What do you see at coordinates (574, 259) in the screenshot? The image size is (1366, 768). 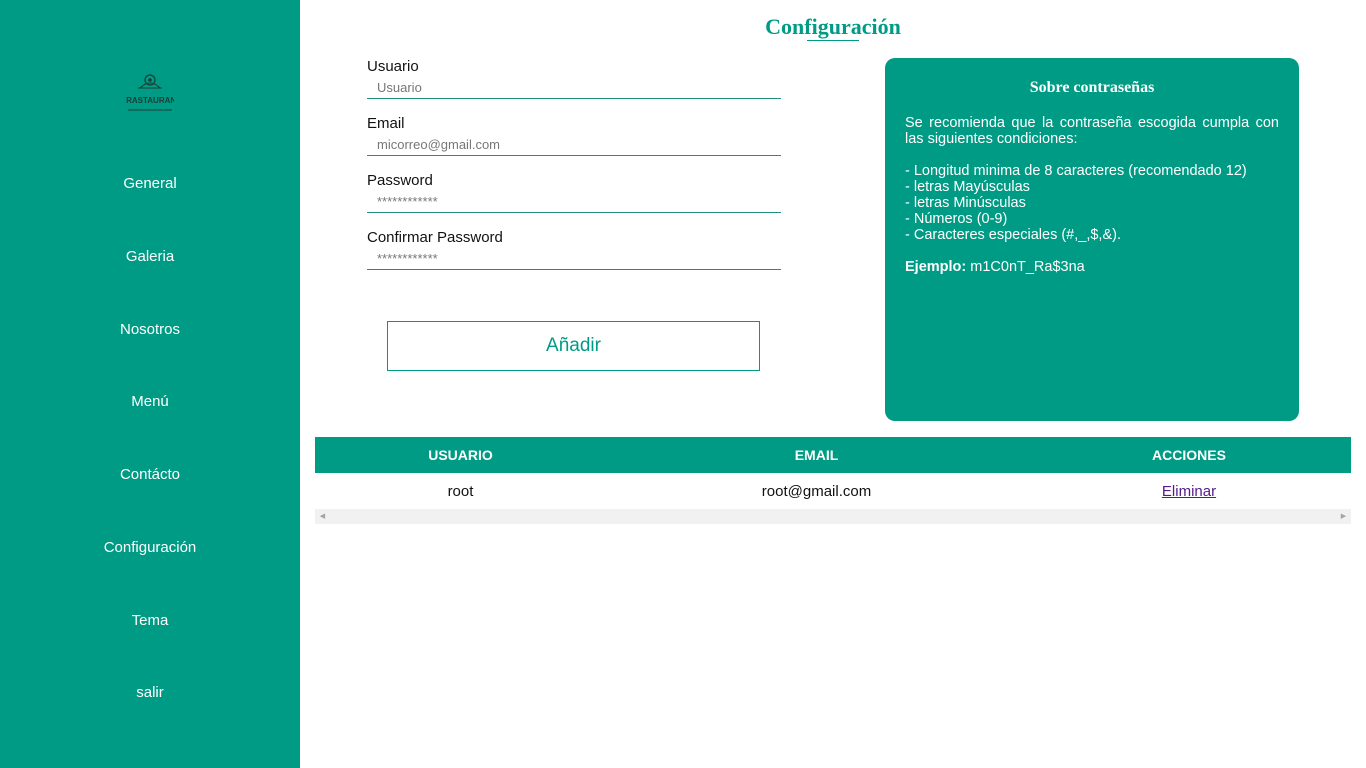 I see `confirm-password-input` at bounding box center [574, 259].